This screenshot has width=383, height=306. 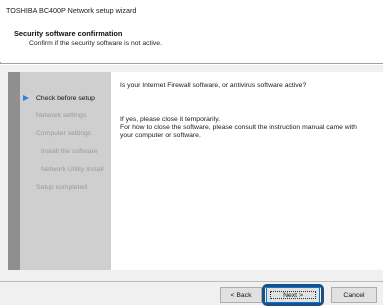 I want to click on window-title: TOSHIBA BC400P Network setup wizard, so click(x=71, y=10).